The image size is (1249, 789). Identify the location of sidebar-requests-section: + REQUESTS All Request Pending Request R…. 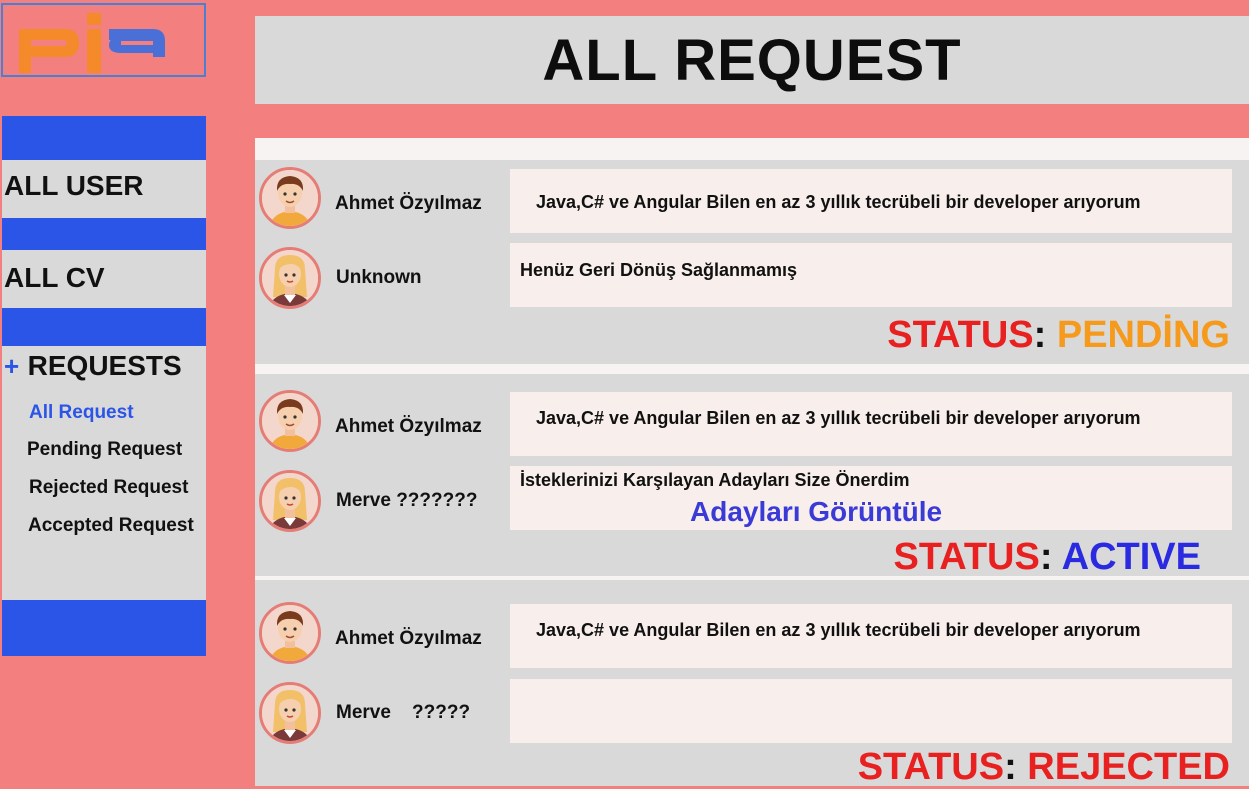
(104, 473).